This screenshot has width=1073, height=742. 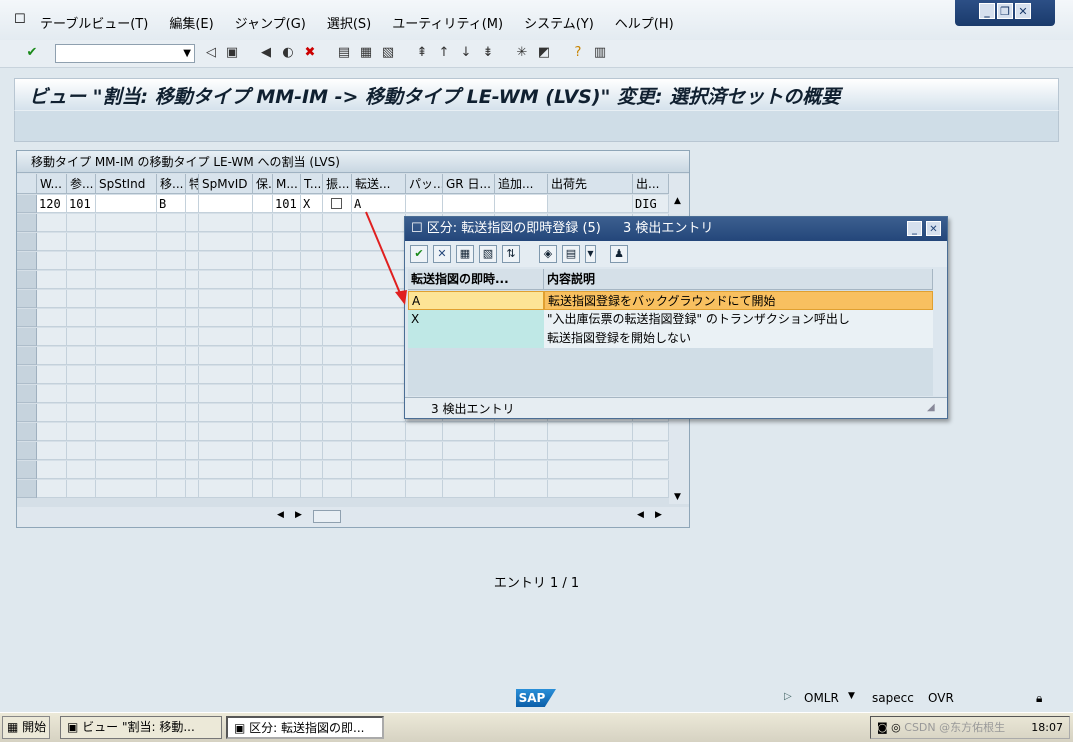 I want to click on save-icon: ▣, so click(x=232, y=53).